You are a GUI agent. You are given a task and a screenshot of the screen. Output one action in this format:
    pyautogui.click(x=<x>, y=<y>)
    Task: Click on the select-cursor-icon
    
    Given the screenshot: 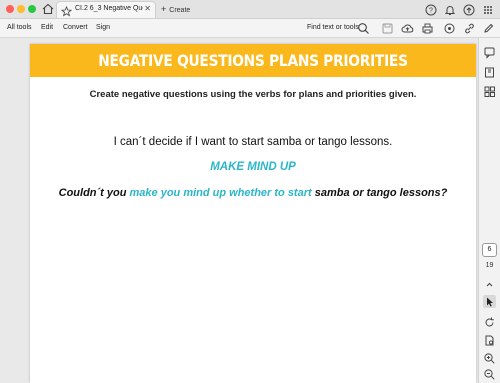 What is the action you would take?
    pyautogui.click(x=489, y=301)
    